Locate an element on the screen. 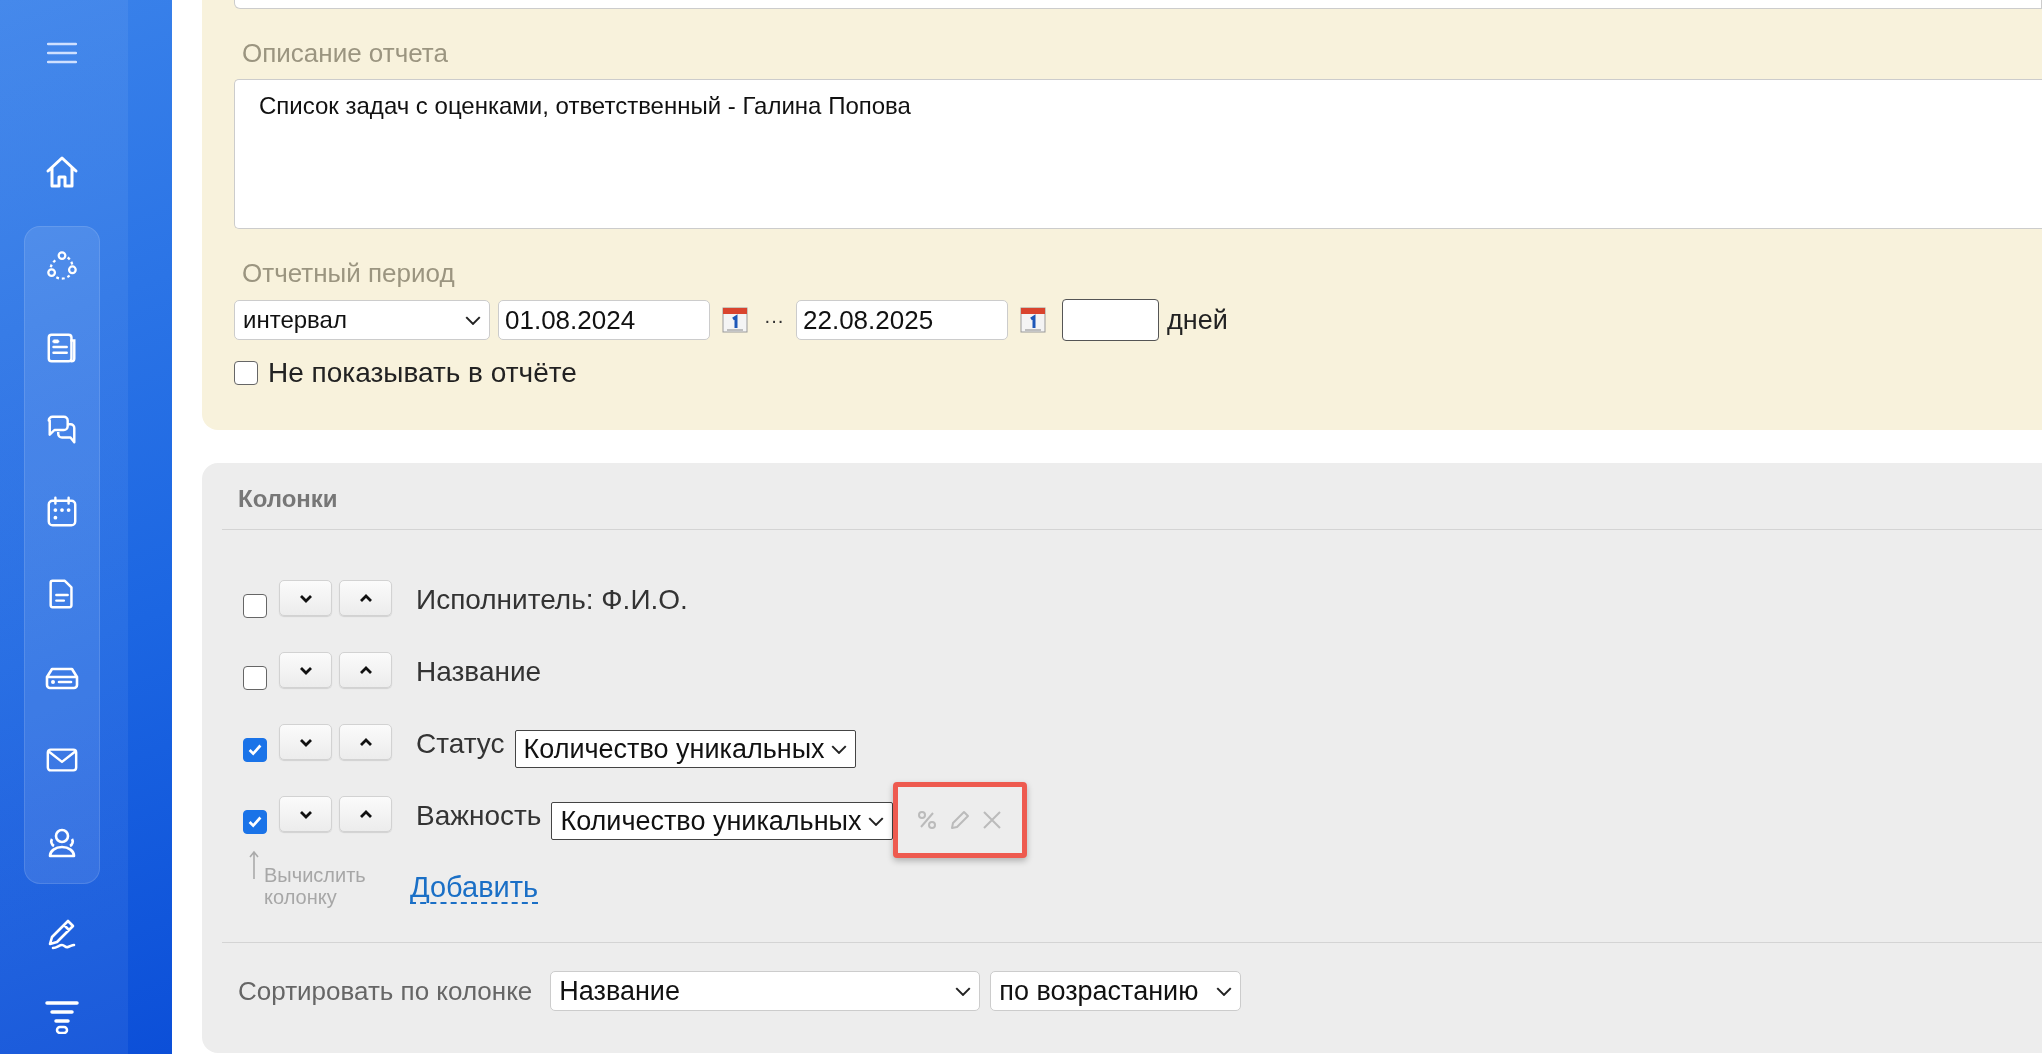  sort-label: Сортировать по колонке is located at coordinates (385, 991).